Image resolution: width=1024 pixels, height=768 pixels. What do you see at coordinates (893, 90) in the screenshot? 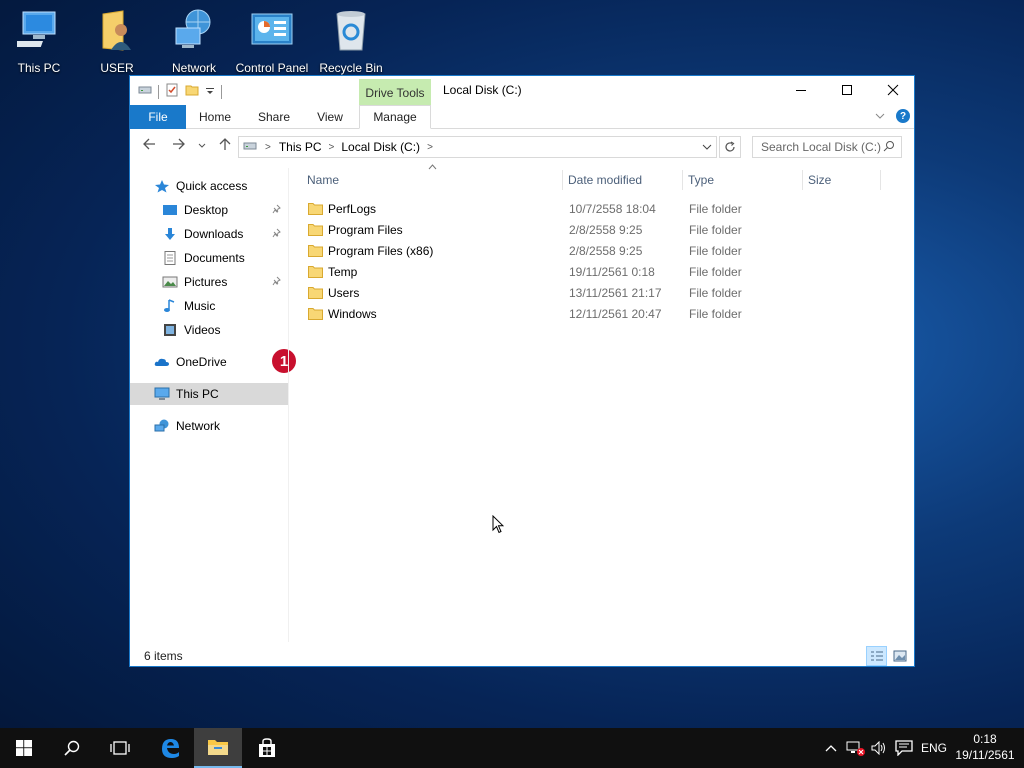
I see `close-button` at bounding box center [893, 90].